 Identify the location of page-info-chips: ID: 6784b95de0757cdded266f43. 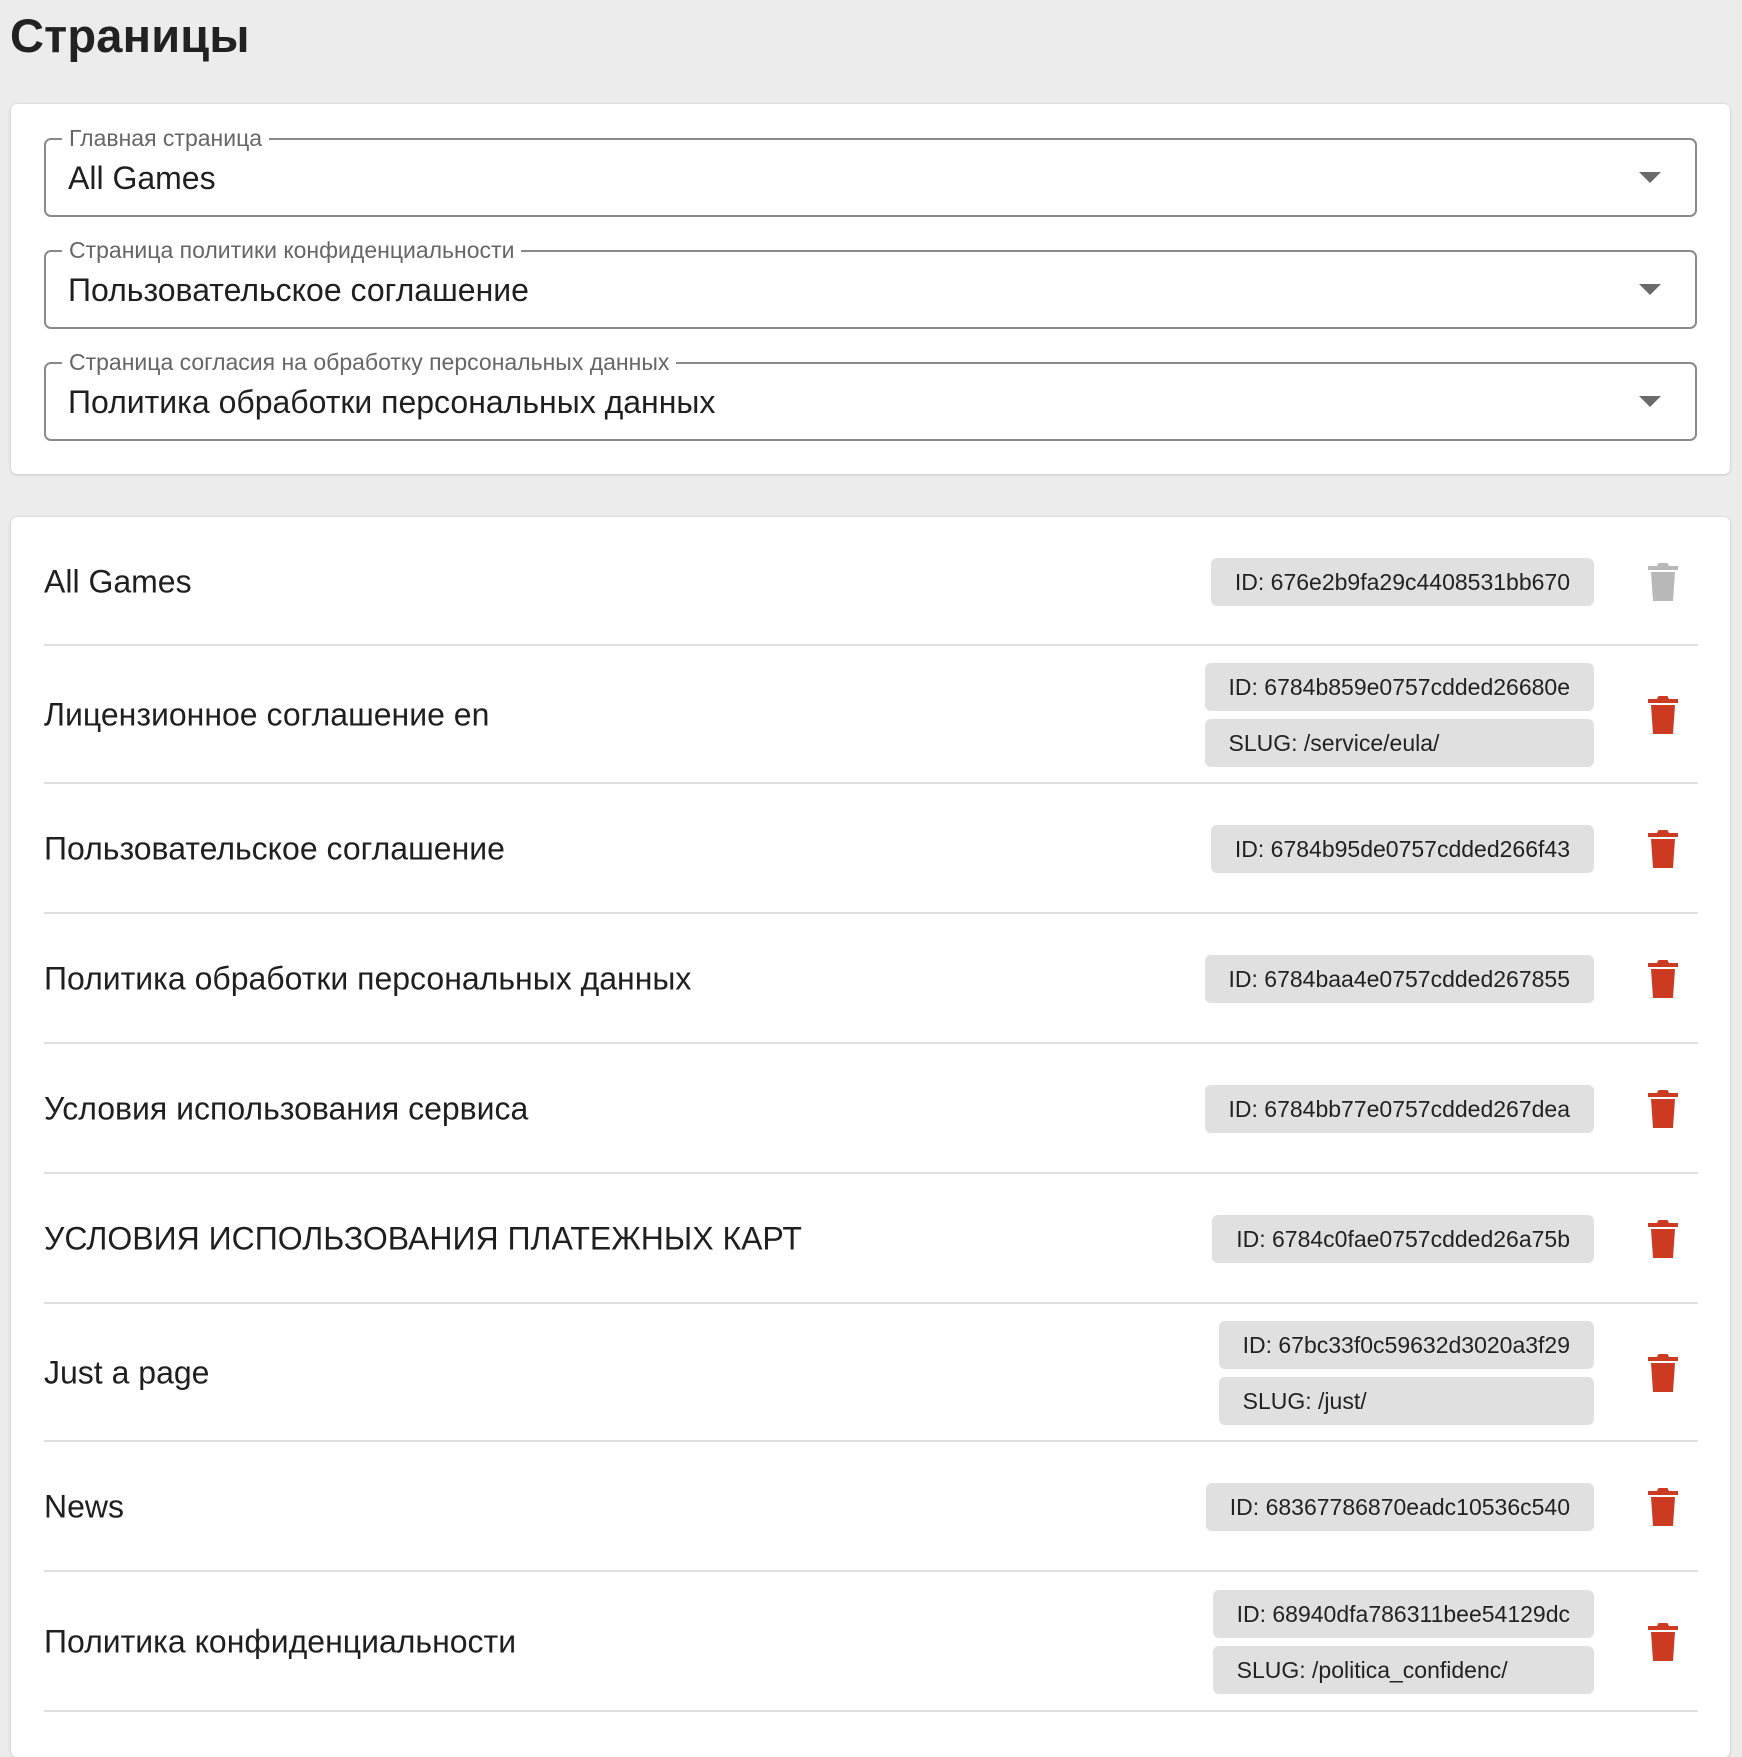
(1402, 849).